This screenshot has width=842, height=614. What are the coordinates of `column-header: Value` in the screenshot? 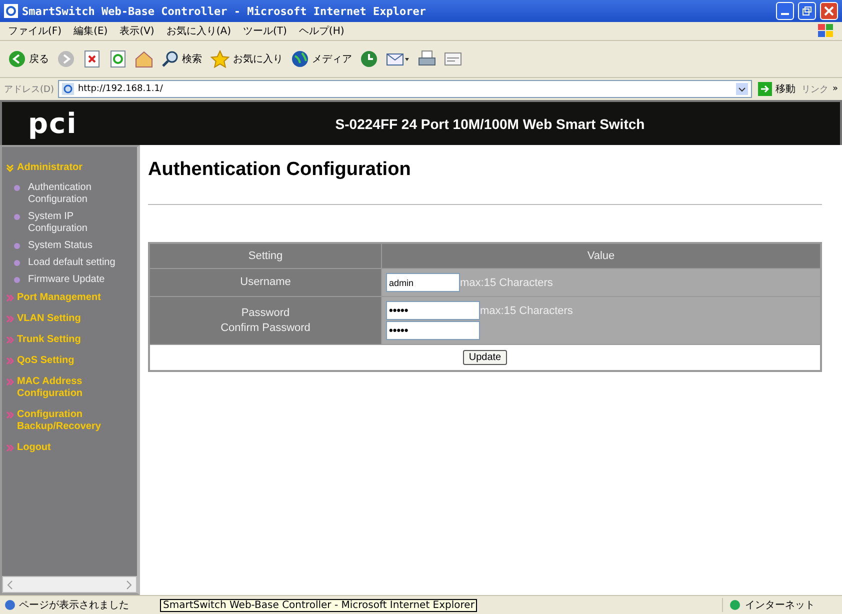 It's located at (601, 256).